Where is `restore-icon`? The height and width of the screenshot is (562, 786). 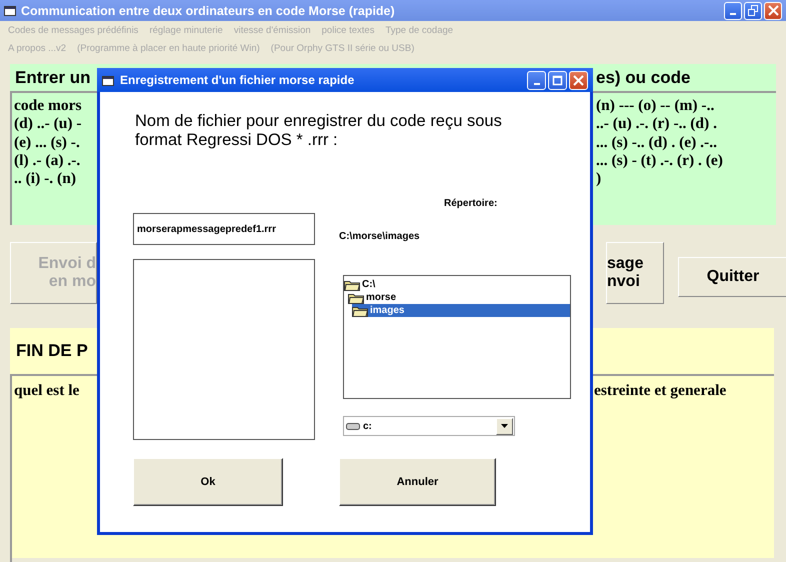 restore-icon is located at coordinates (753, 10).